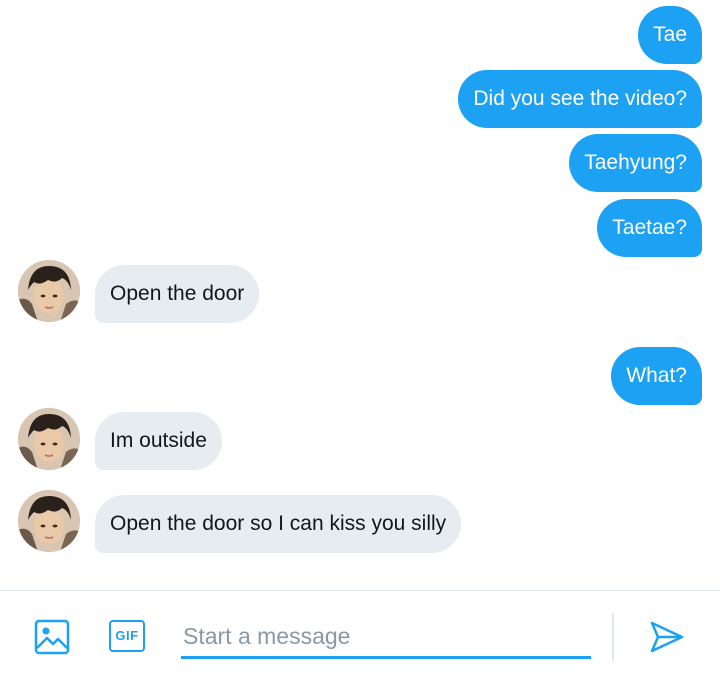  I want to click on message-bubble-outgoing: Did you see the video?, so click(580, 99).